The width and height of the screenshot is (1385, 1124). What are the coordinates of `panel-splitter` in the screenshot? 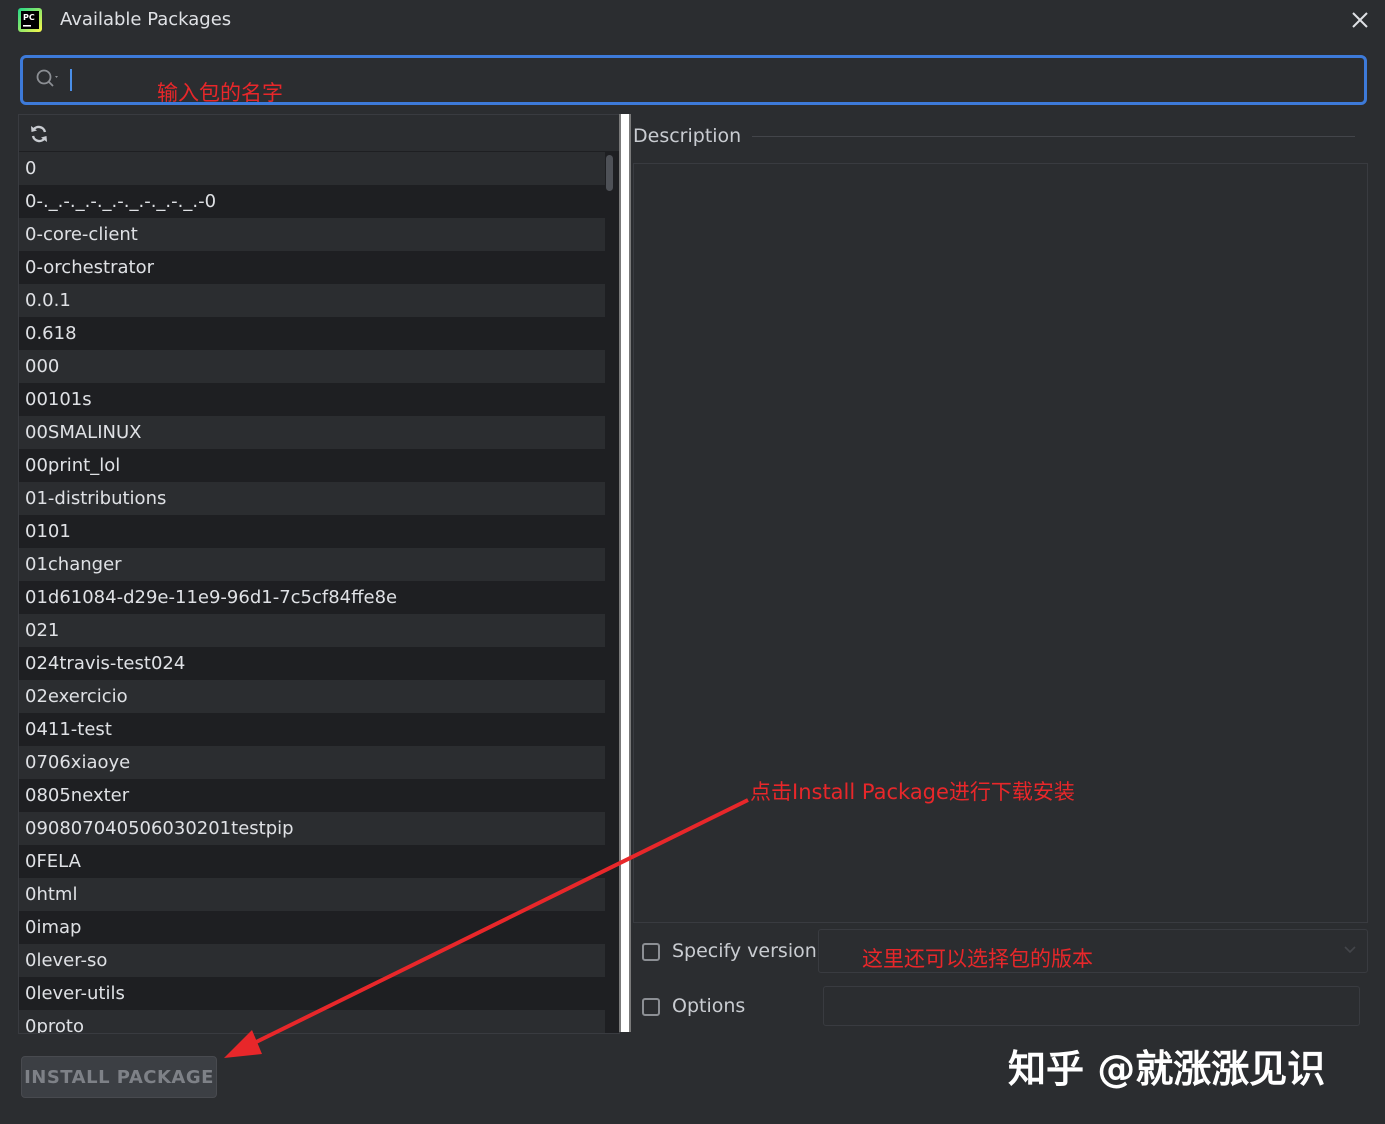 It's located at (625, 573).